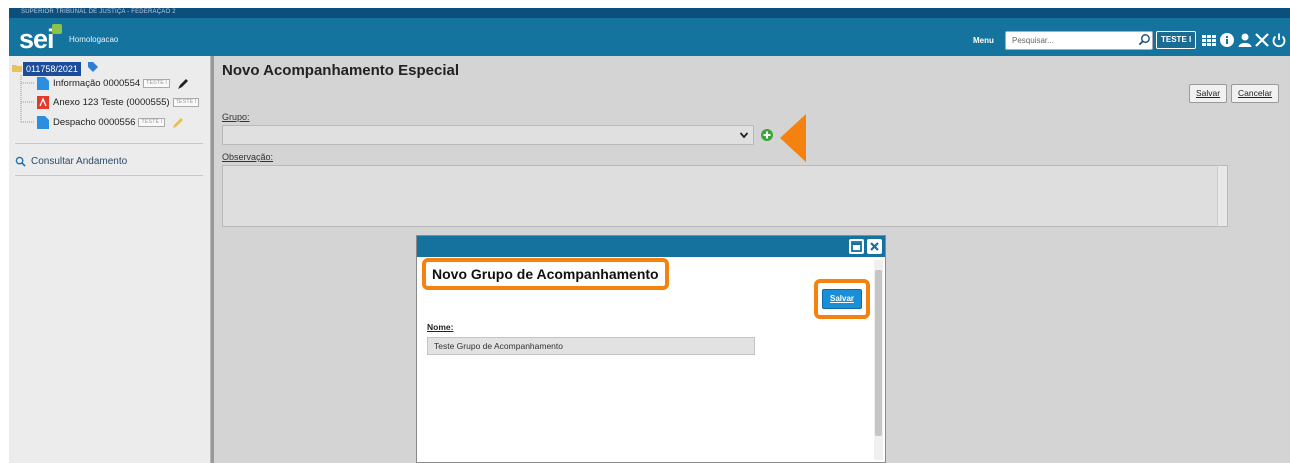 This screenshot has width=1290, height=463. I want to click on orange-pointer-arrow, so click(793, 138).